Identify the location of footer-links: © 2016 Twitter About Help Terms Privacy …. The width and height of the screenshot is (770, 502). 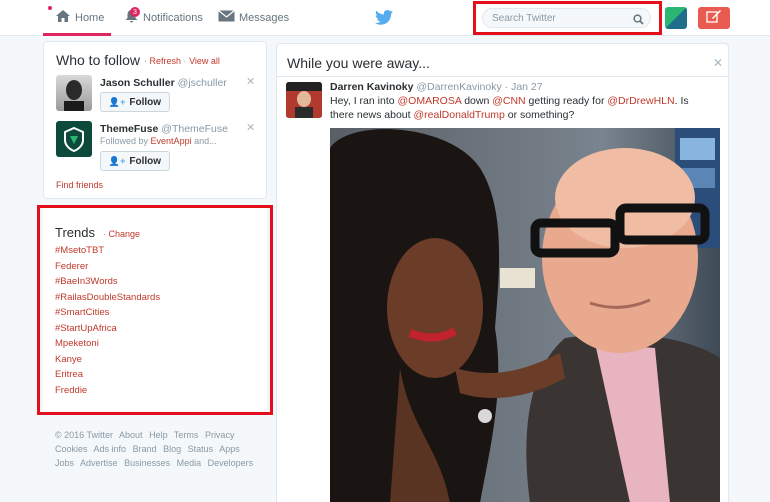
(157, 449).